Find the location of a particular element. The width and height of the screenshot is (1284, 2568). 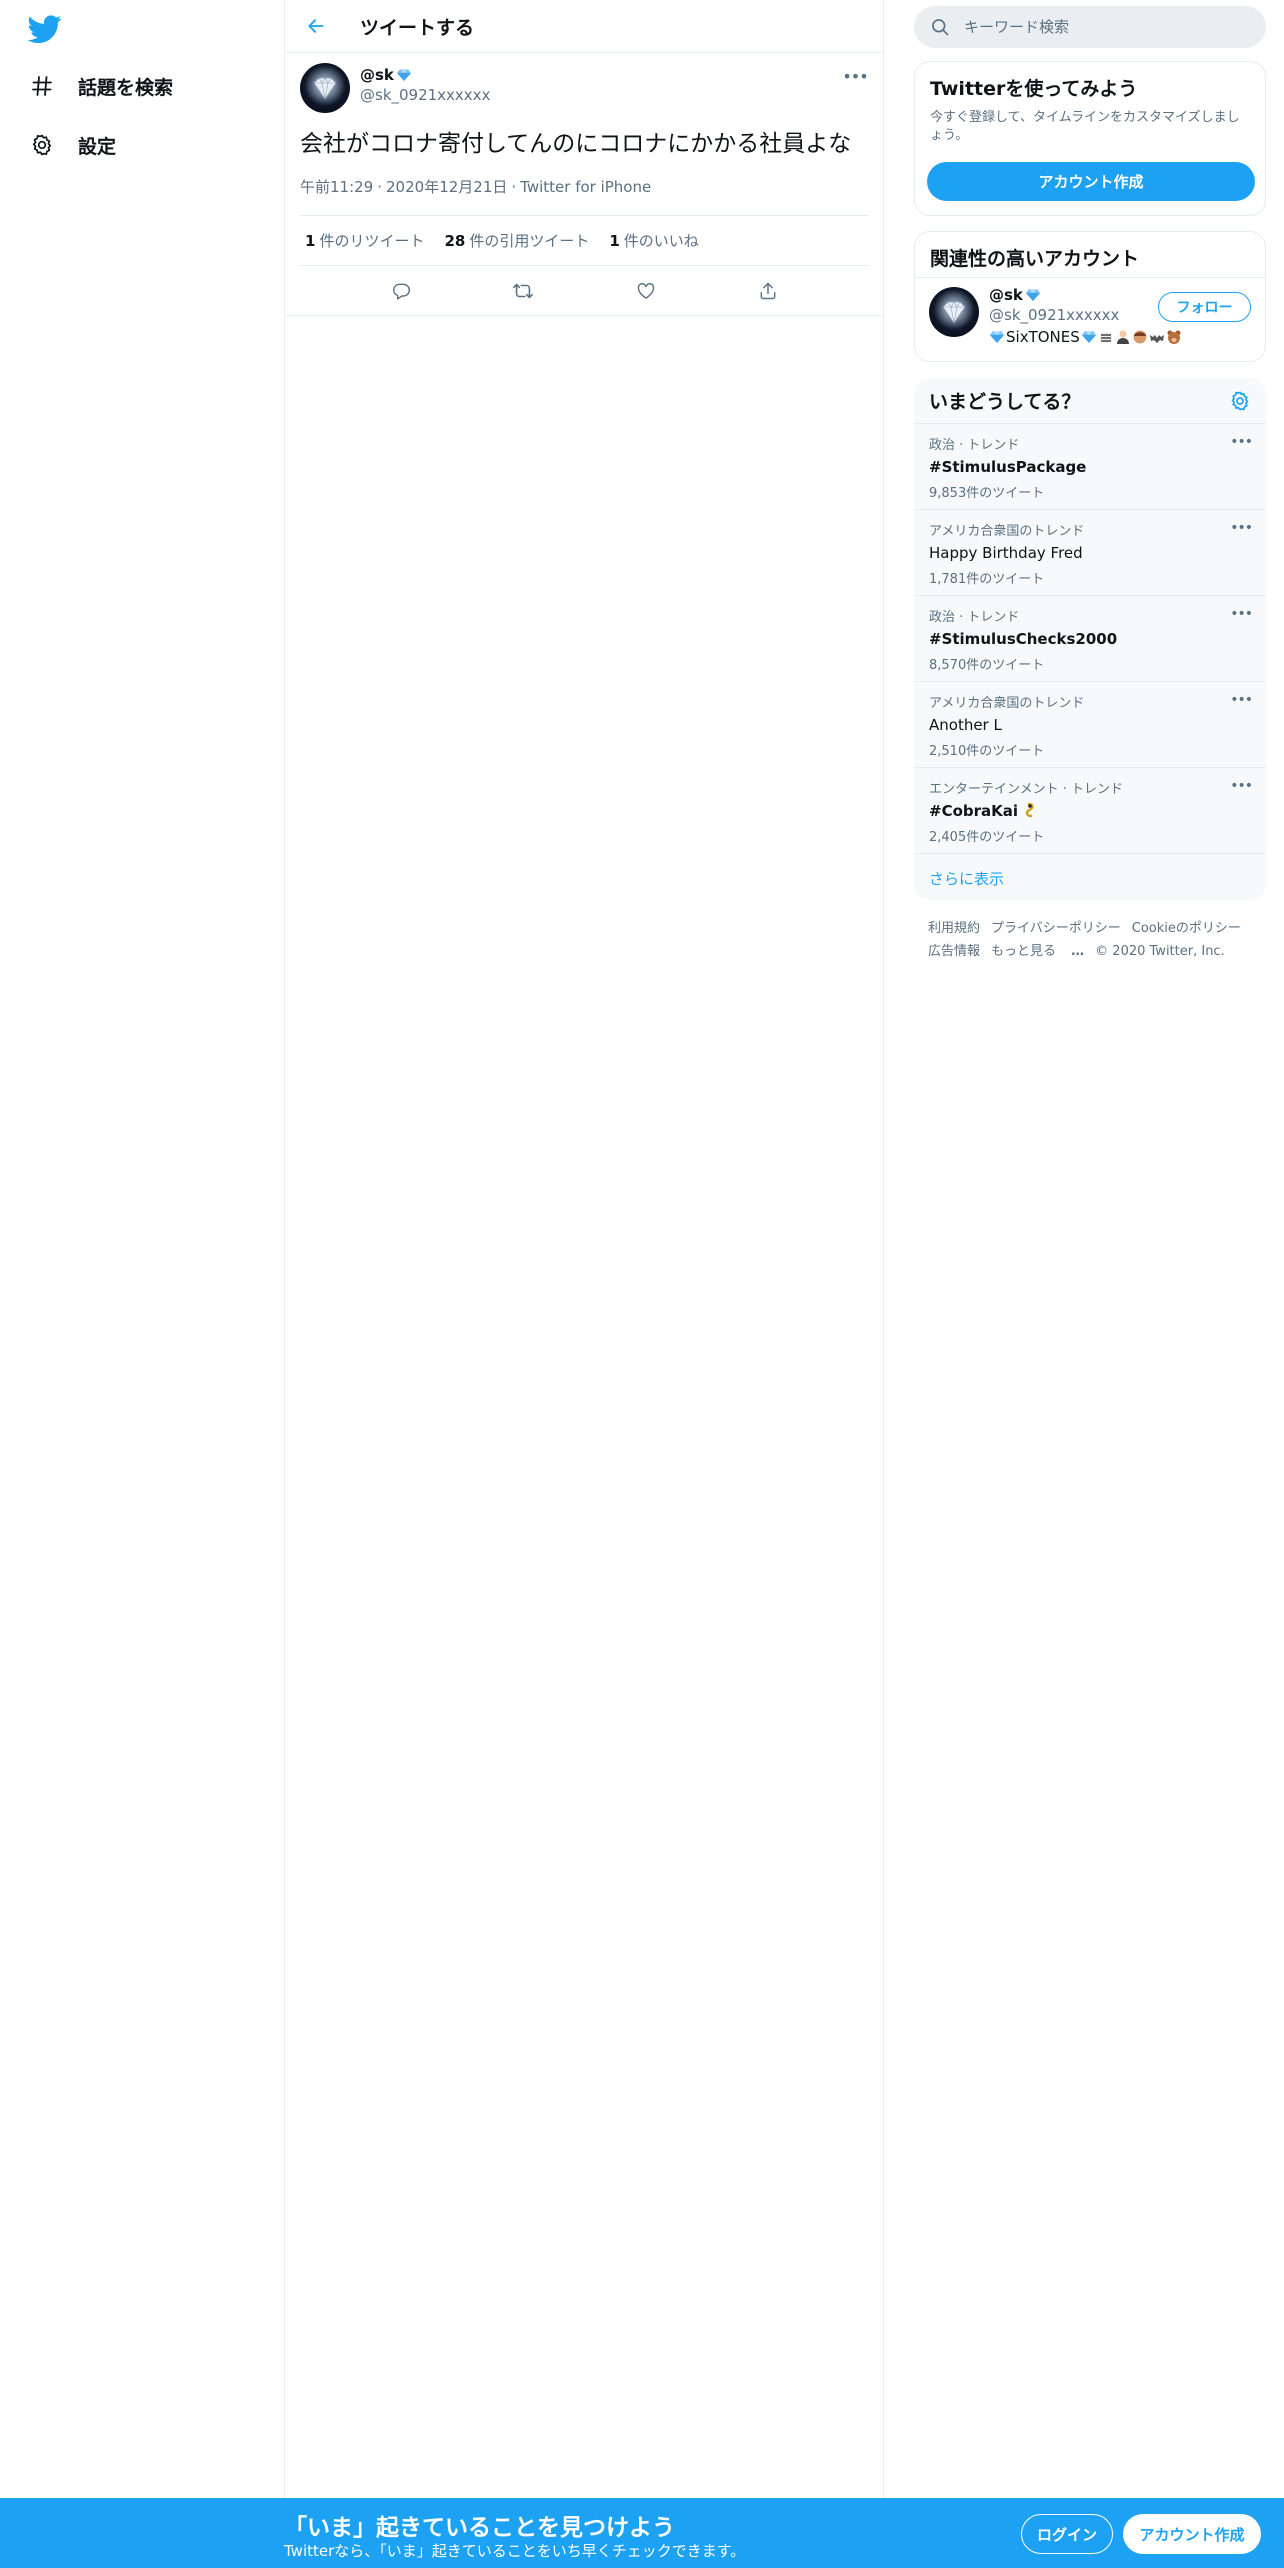

banner-signup-button: アカウント作成 is located at coordinates (1192, 2534).